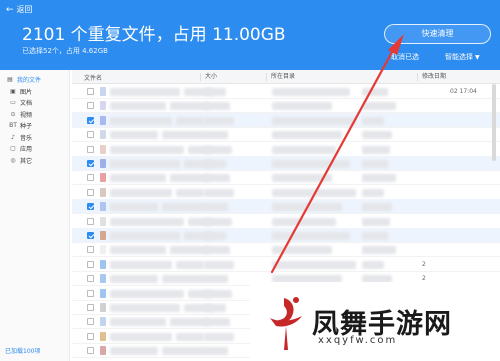  What do you see at coordinates (358, 340) in the screenshot?
I see `watermark-url: xxqyfw.com` at bounding box center [358, 340].